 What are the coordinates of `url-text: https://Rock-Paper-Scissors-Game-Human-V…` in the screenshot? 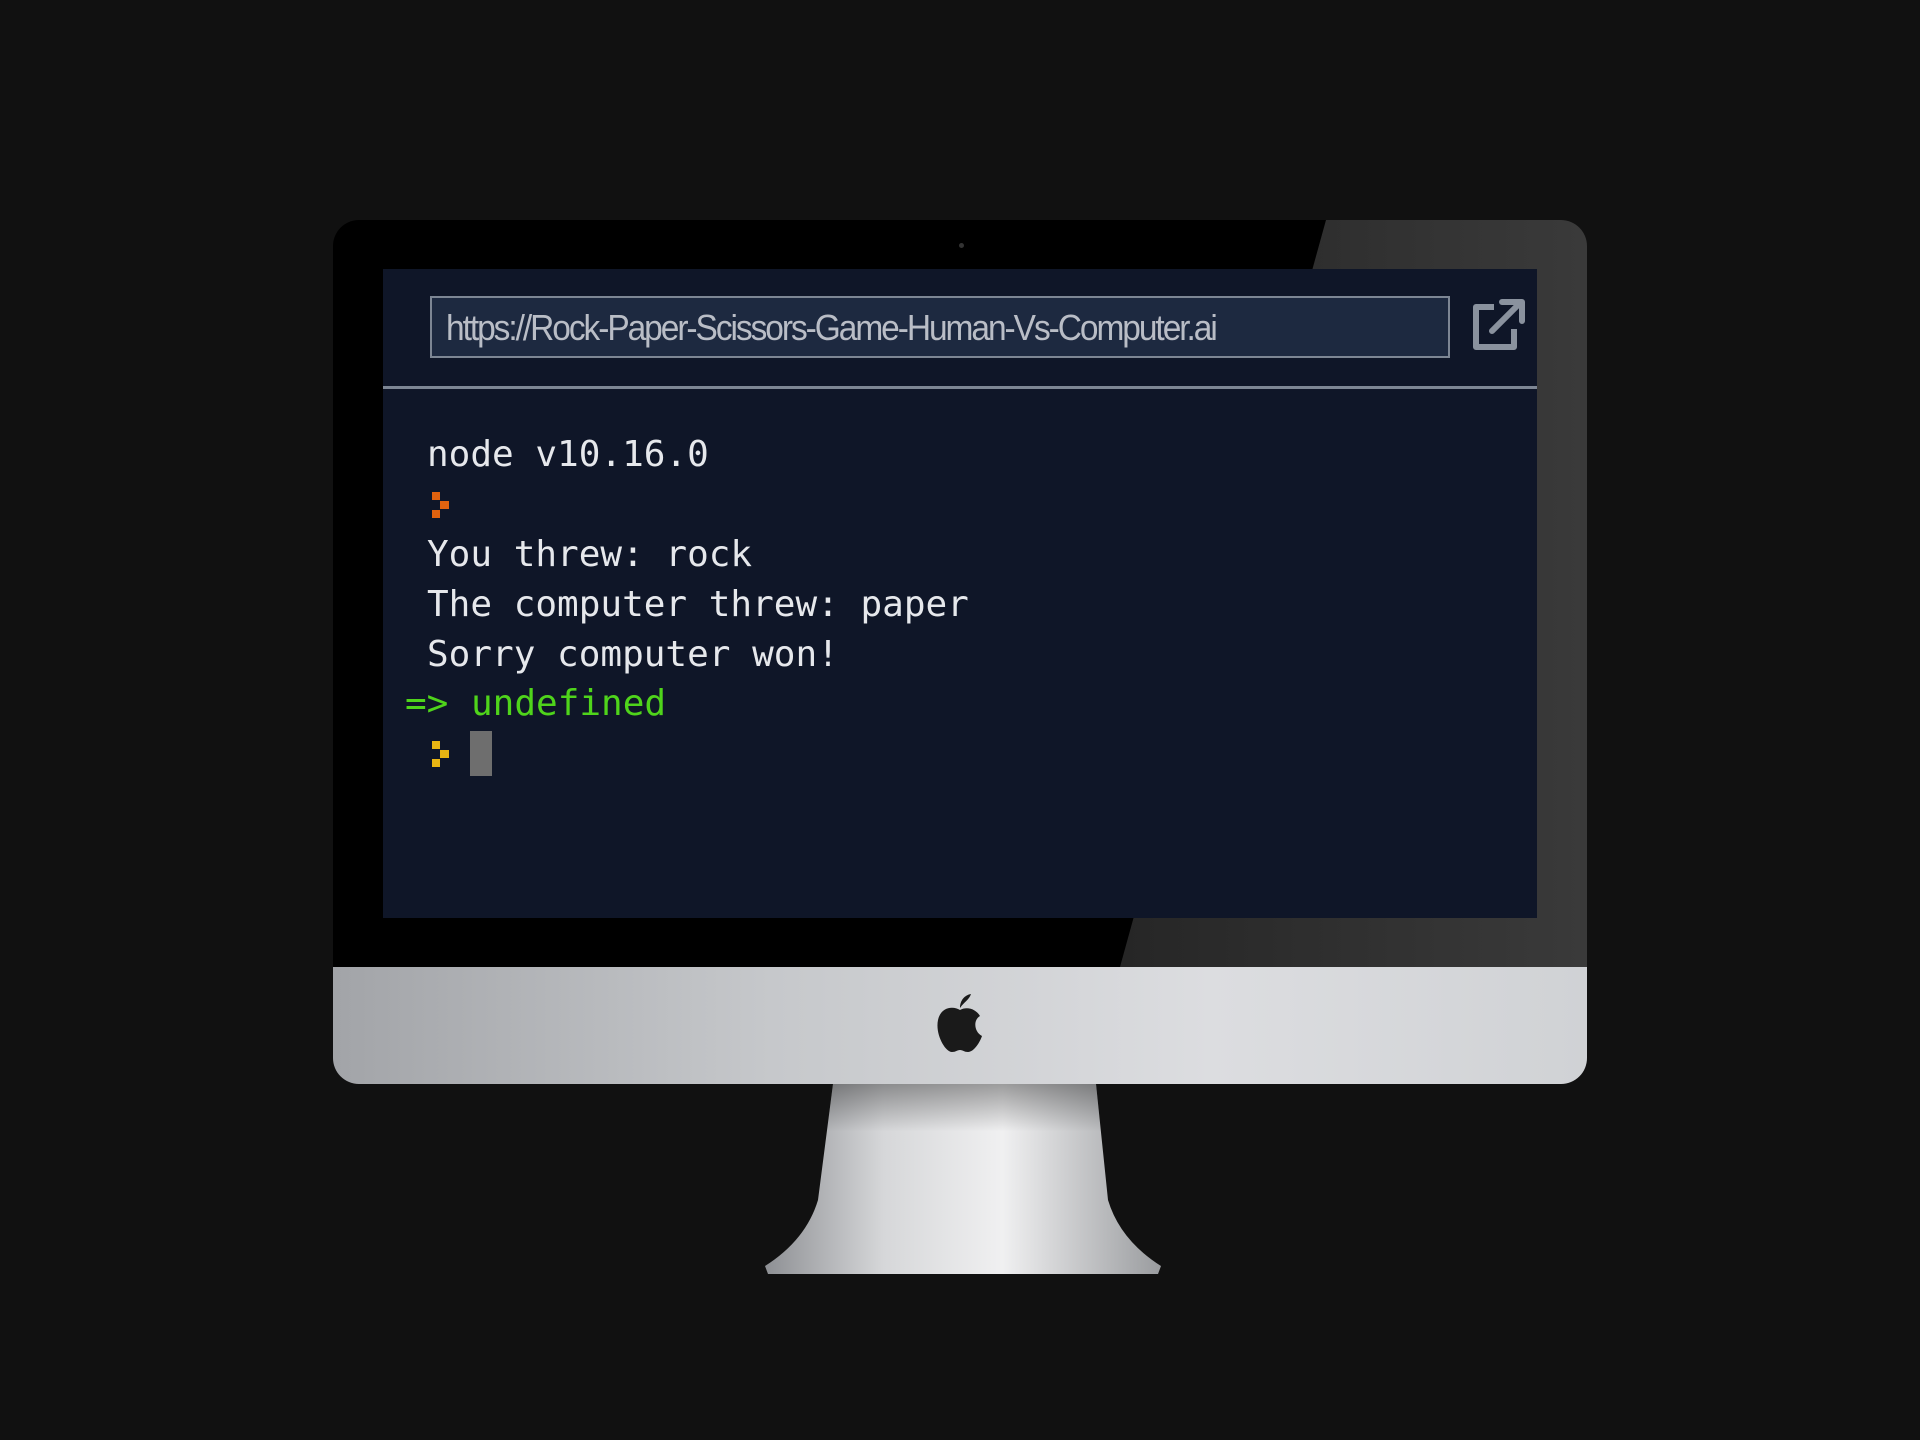 It's located at (832, 327).